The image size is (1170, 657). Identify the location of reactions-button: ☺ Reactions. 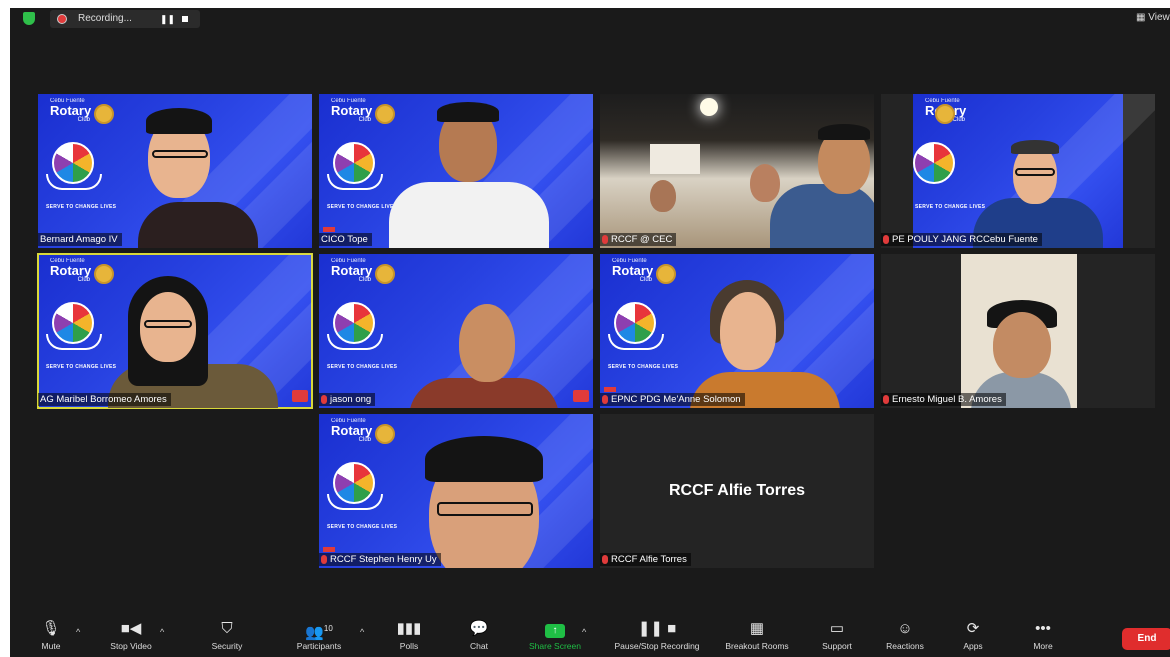
(905, 635).